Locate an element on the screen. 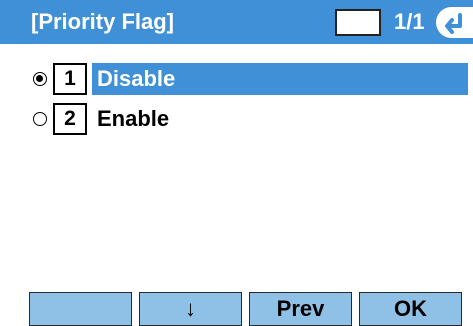 The height and width of the screenshot is (326, 473). menu-item-label: Enable is located at coordinates (133, 118).